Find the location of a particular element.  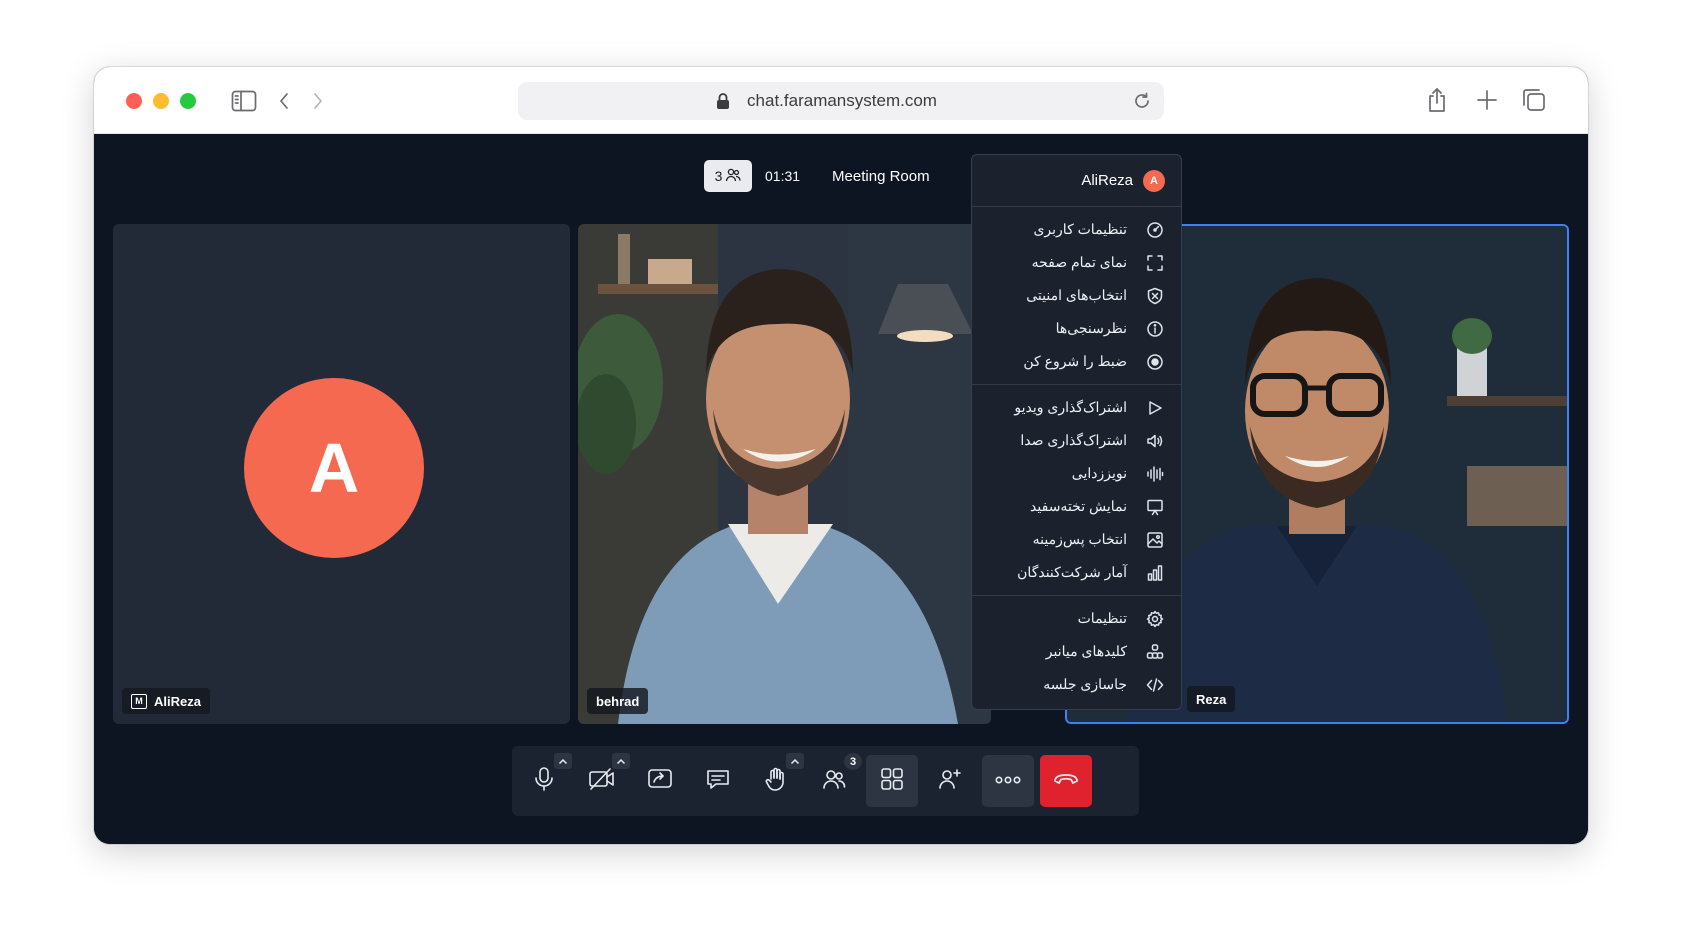

menu-item-label: تنظیمات کاربری is located at coordinates (1080, 229).